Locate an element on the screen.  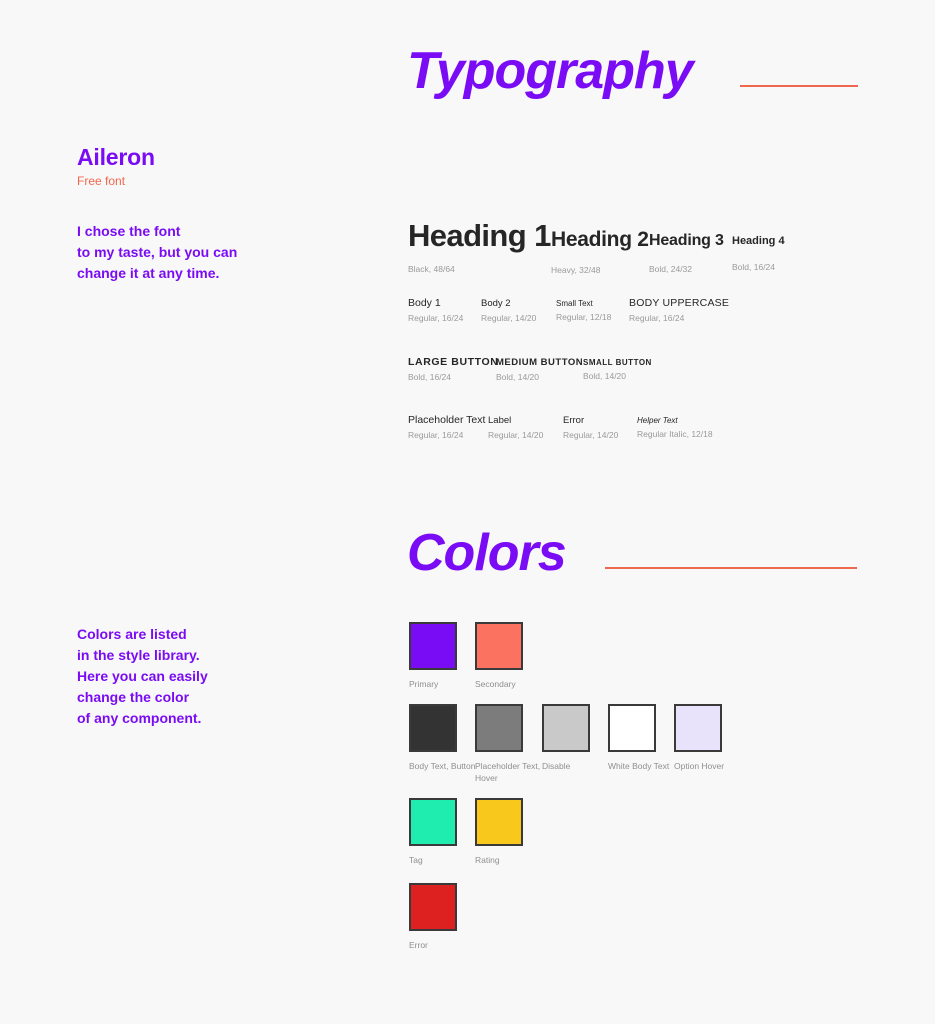
type-specimen-sample: Small Text is located at coordinates (574, 303).